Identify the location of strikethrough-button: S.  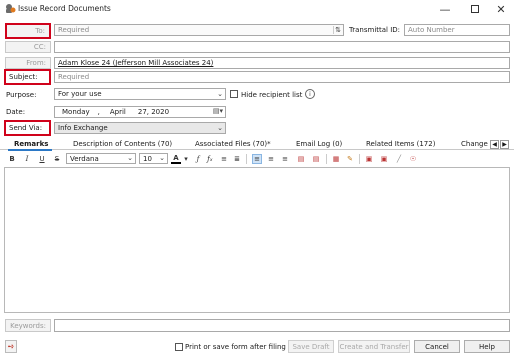
(57, 159).